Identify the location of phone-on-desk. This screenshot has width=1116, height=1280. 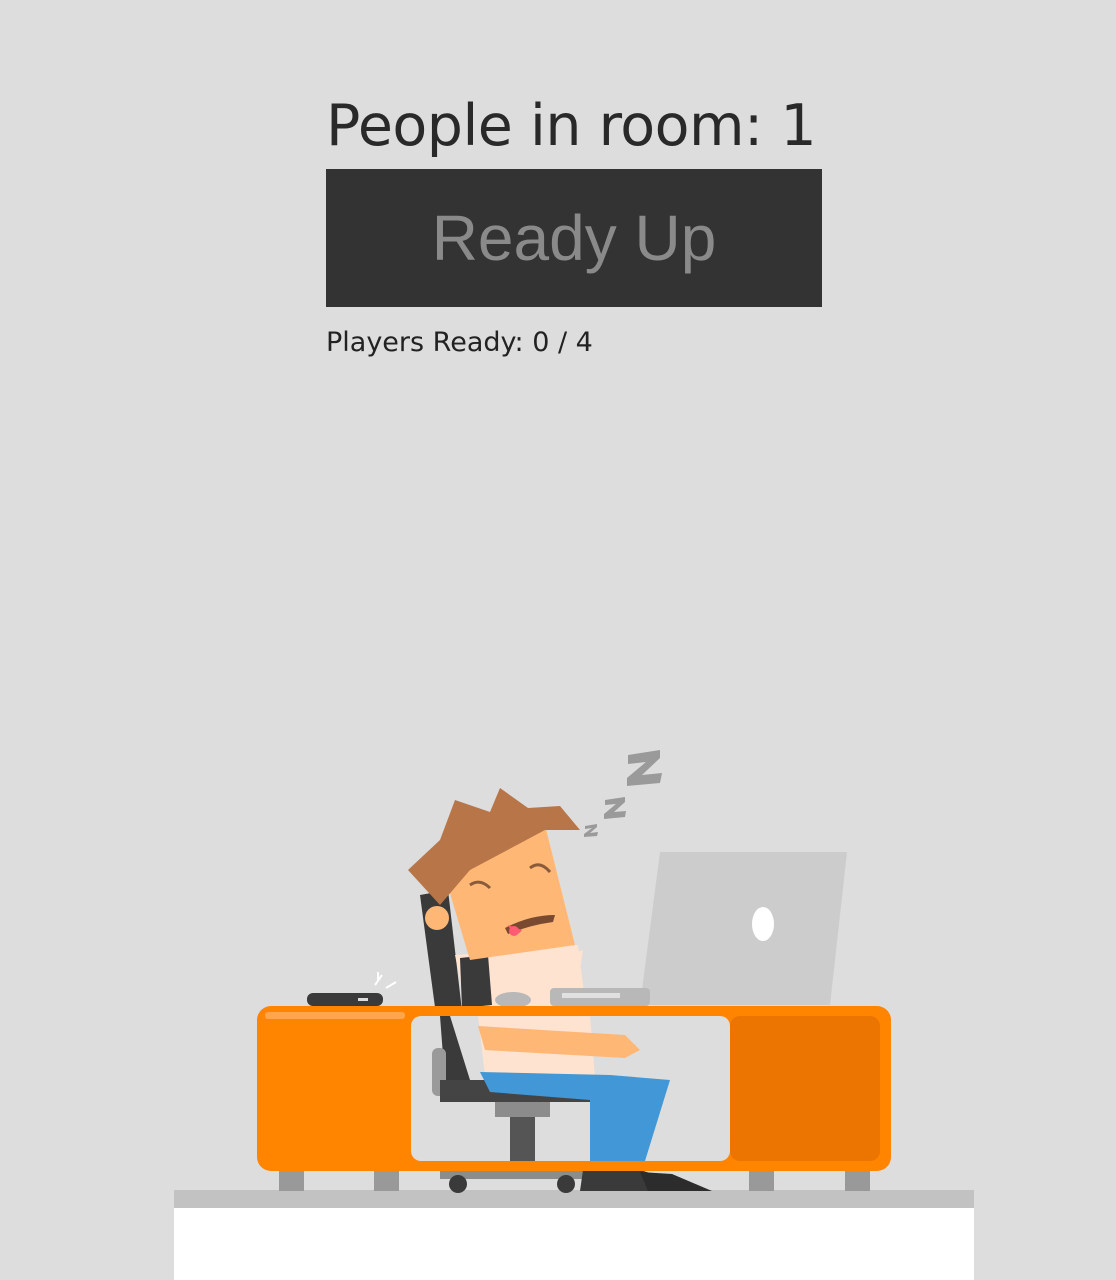
(352, 989).